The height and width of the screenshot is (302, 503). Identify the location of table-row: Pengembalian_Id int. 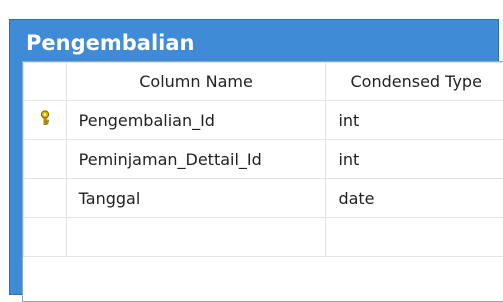
(263, 120).